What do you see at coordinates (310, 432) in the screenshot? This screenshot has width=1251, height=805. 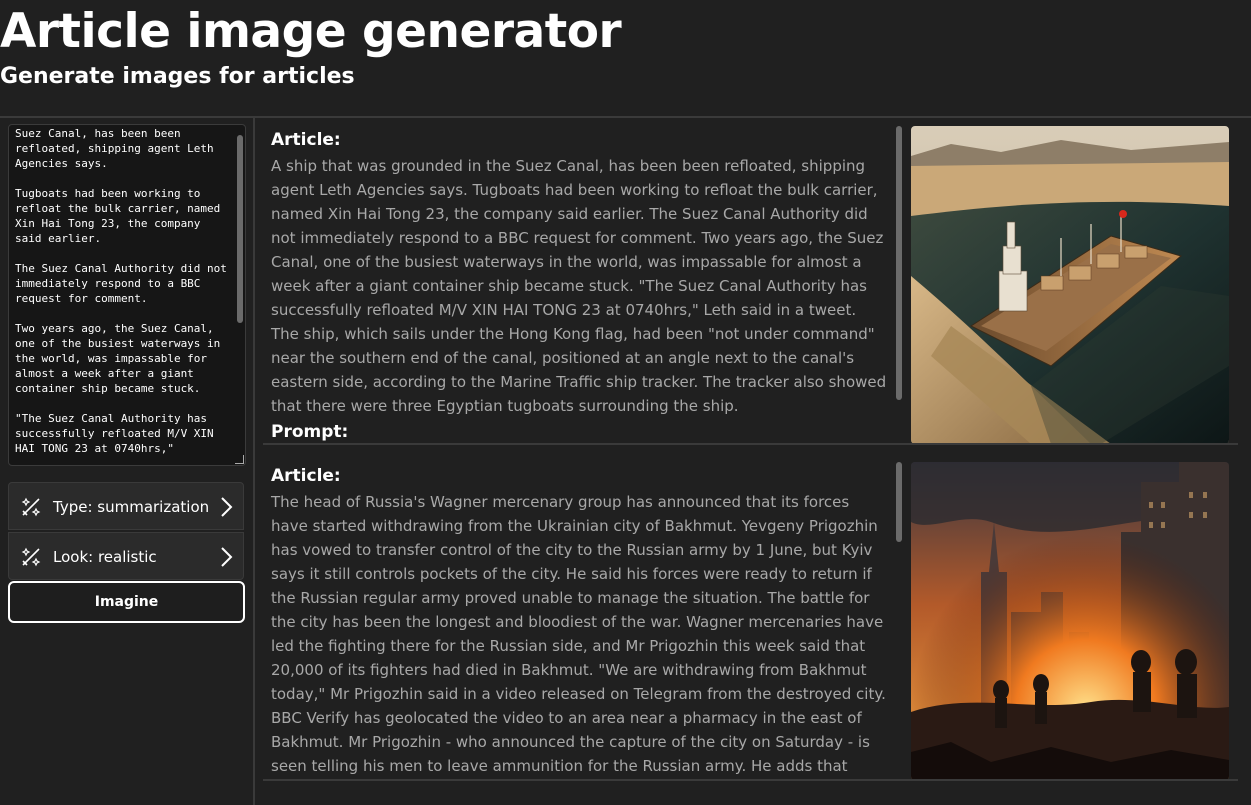 I see `prompt-heading: Prompt:` at bounding box center [310, 432].